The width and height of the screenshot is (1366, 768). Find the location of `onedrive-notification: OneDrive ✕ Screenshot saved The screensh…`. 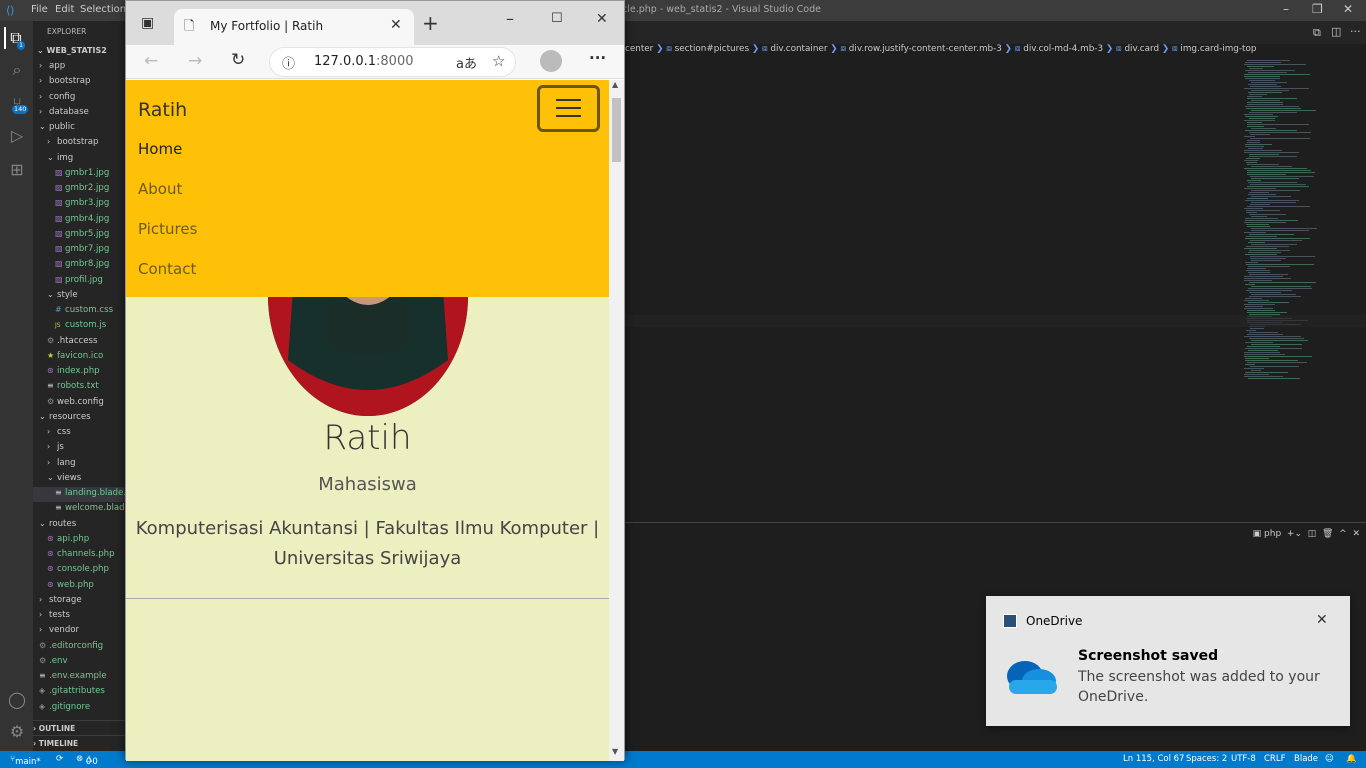

onedrive-notification: OneDrive ✕ Screenshot saved The screensh… is located at coordinates (1168, 661).